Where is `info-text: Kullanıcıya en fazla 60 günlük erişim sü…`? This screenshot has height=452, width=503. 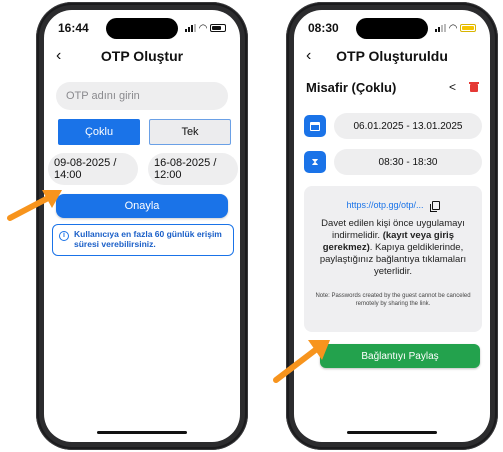
info-text: Kullanıcıya en fazla 60 günlük erişim sü… is located at coordinates (148, 239).